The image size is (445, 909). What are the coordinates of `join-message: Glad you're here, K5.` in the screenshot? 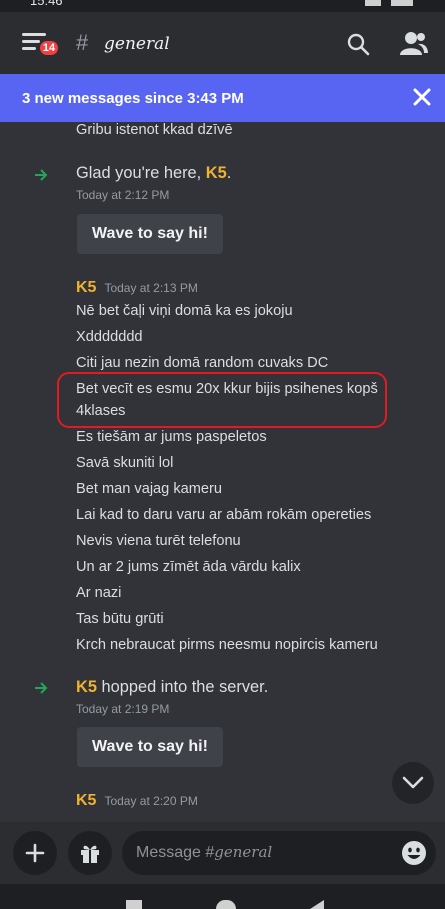 It's located at (153, 173).